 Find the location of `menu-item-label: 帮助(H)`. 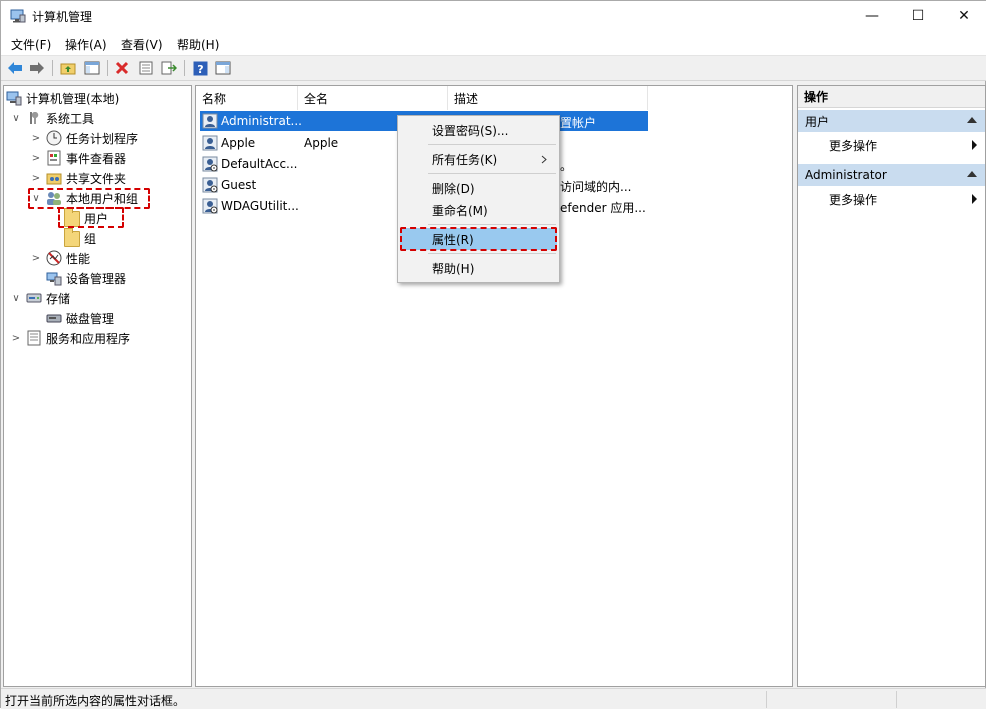

menu-item-label: 帮助(H) is located at coordinates (453, 268).